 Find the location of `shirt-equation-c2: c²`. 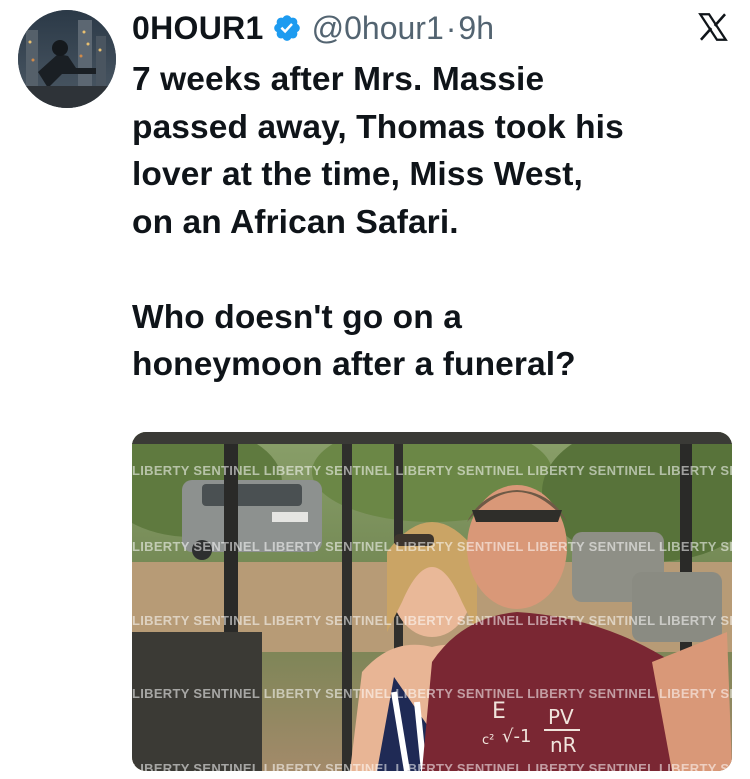

shirt-equation-c2: c² is located at coordinates (488, 740).